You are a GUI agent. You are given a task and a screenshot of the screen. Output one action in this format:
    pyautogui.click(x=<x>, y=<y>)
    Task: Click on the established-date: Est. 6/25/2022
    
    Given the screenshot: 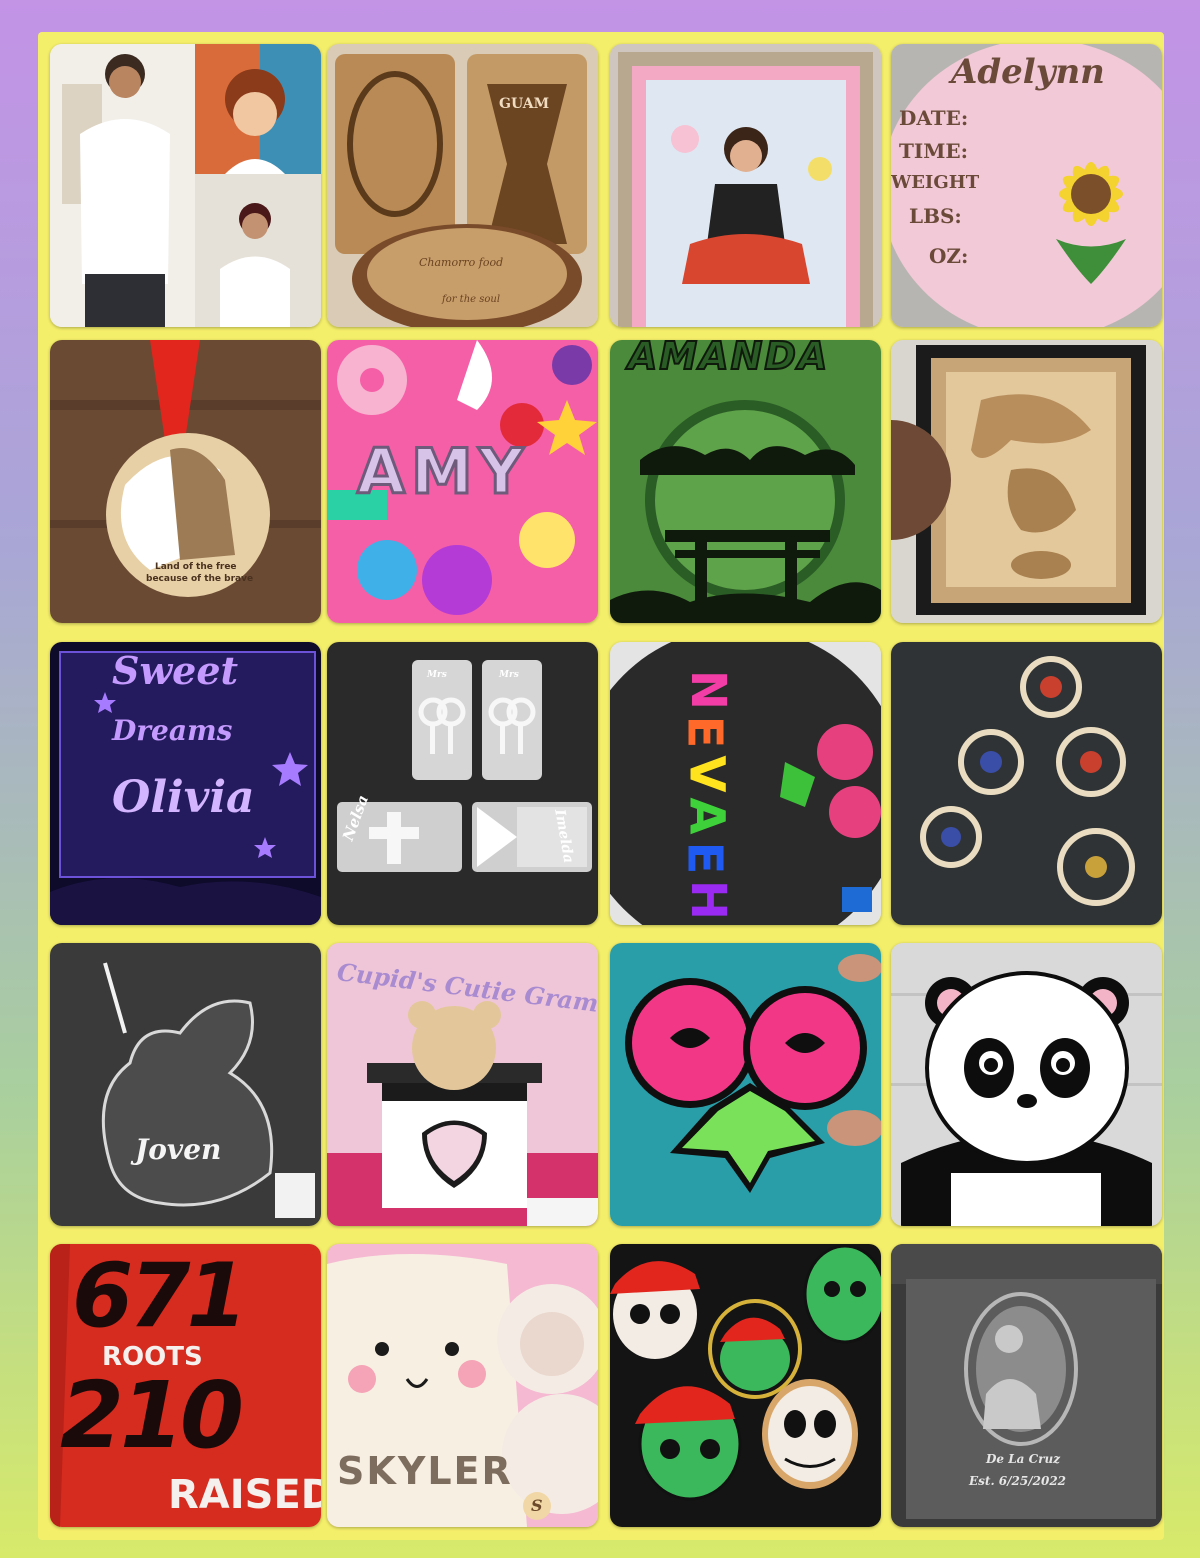 What is the action you would take?
    pyautogui.click(x=1018, y=1481)
    